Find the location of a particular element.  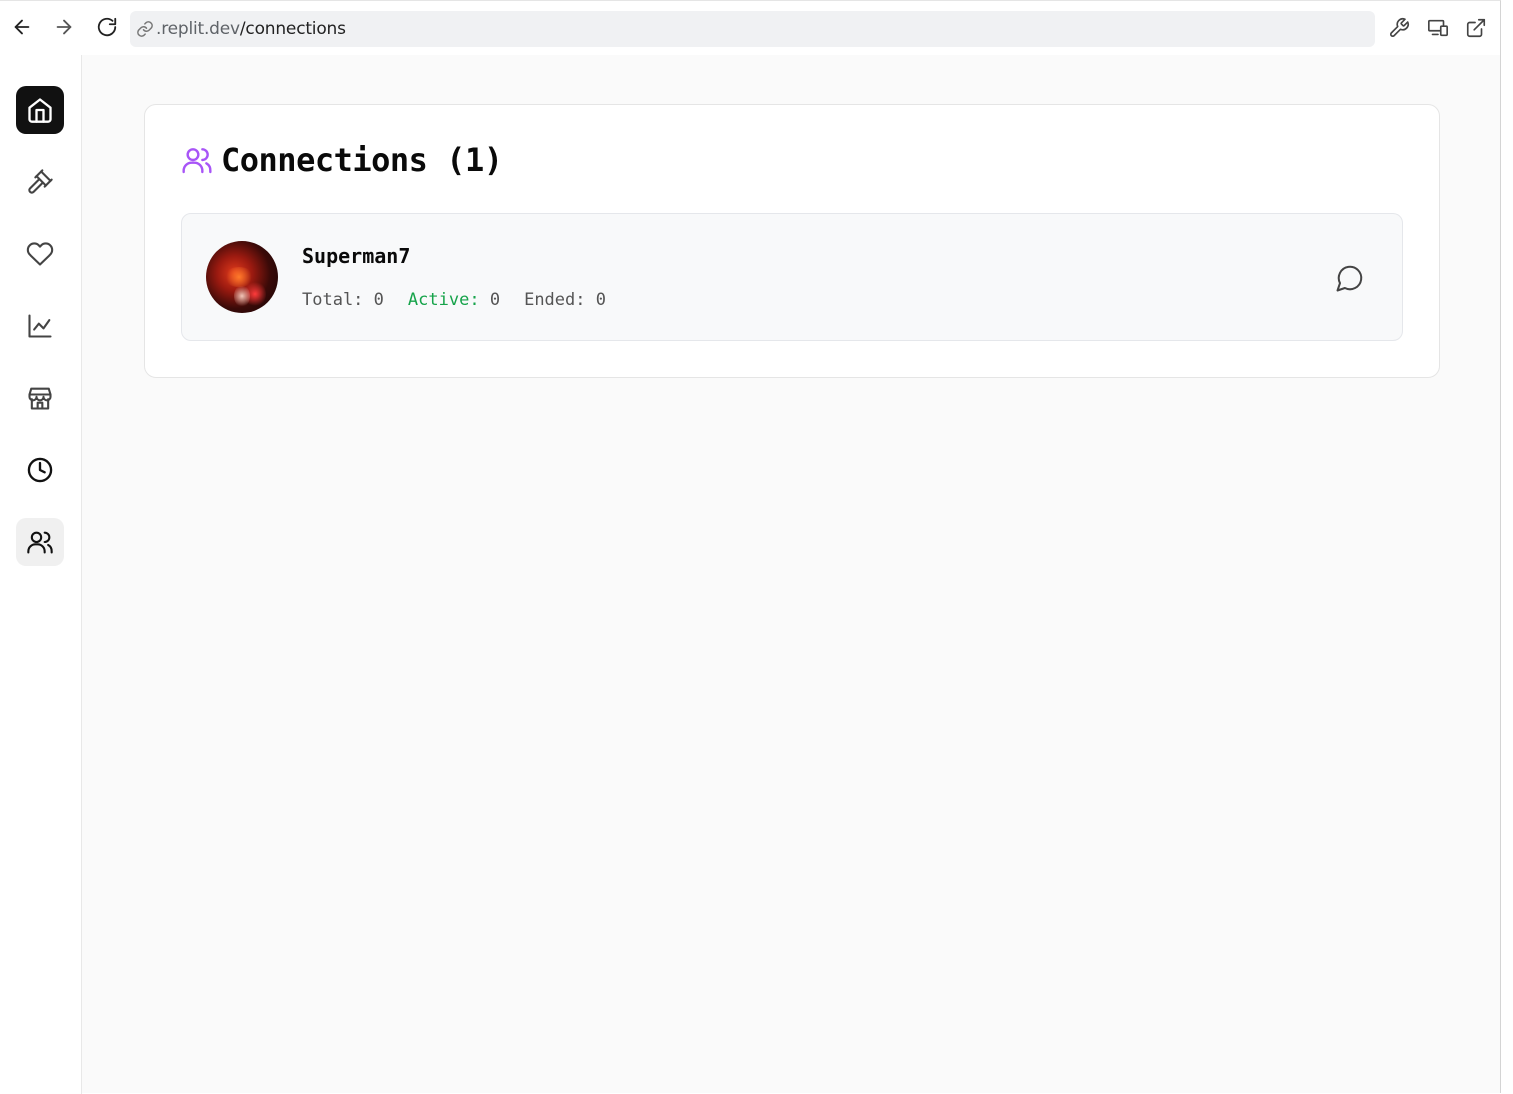

connection-item: Superman7 Total: 0 Active: 0 Ended: 0 is located at coordinates (792, 277).